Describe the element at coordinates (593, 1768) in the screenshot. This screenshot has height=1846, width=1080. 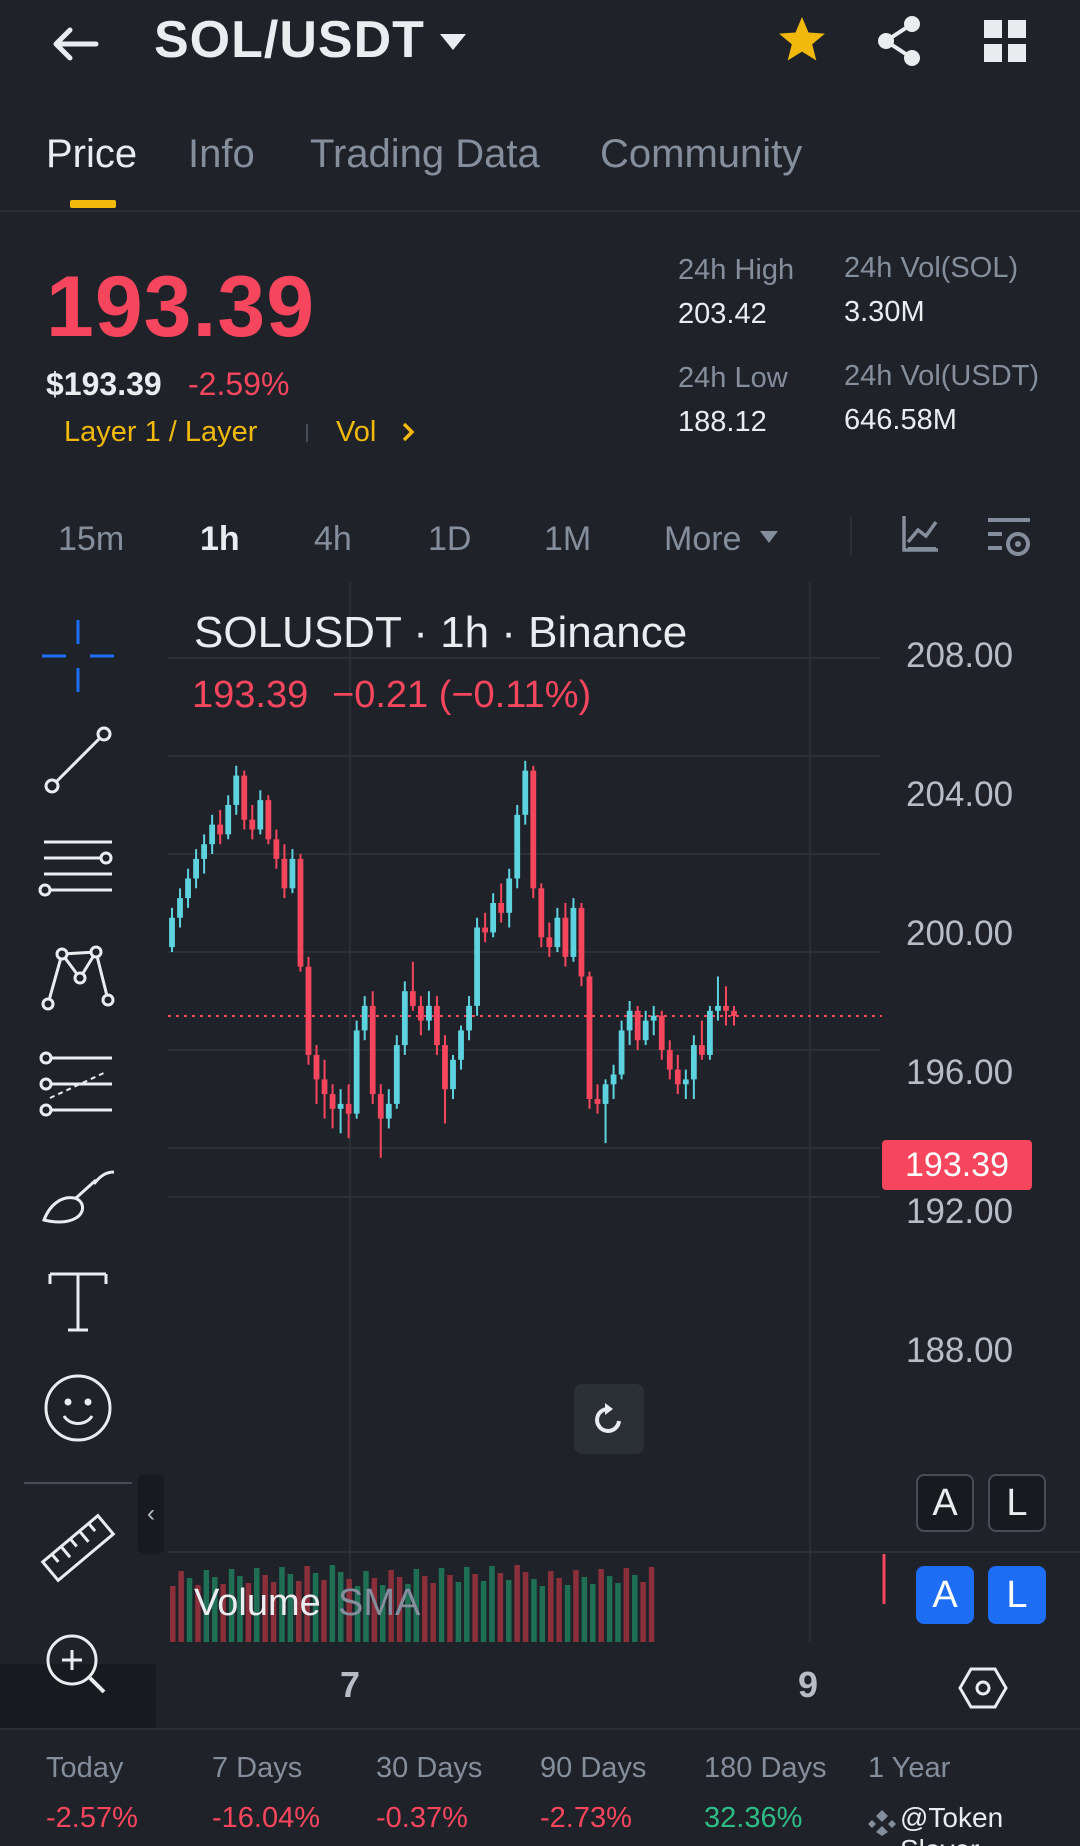
I see `perf-label: 90 Days` at that location.